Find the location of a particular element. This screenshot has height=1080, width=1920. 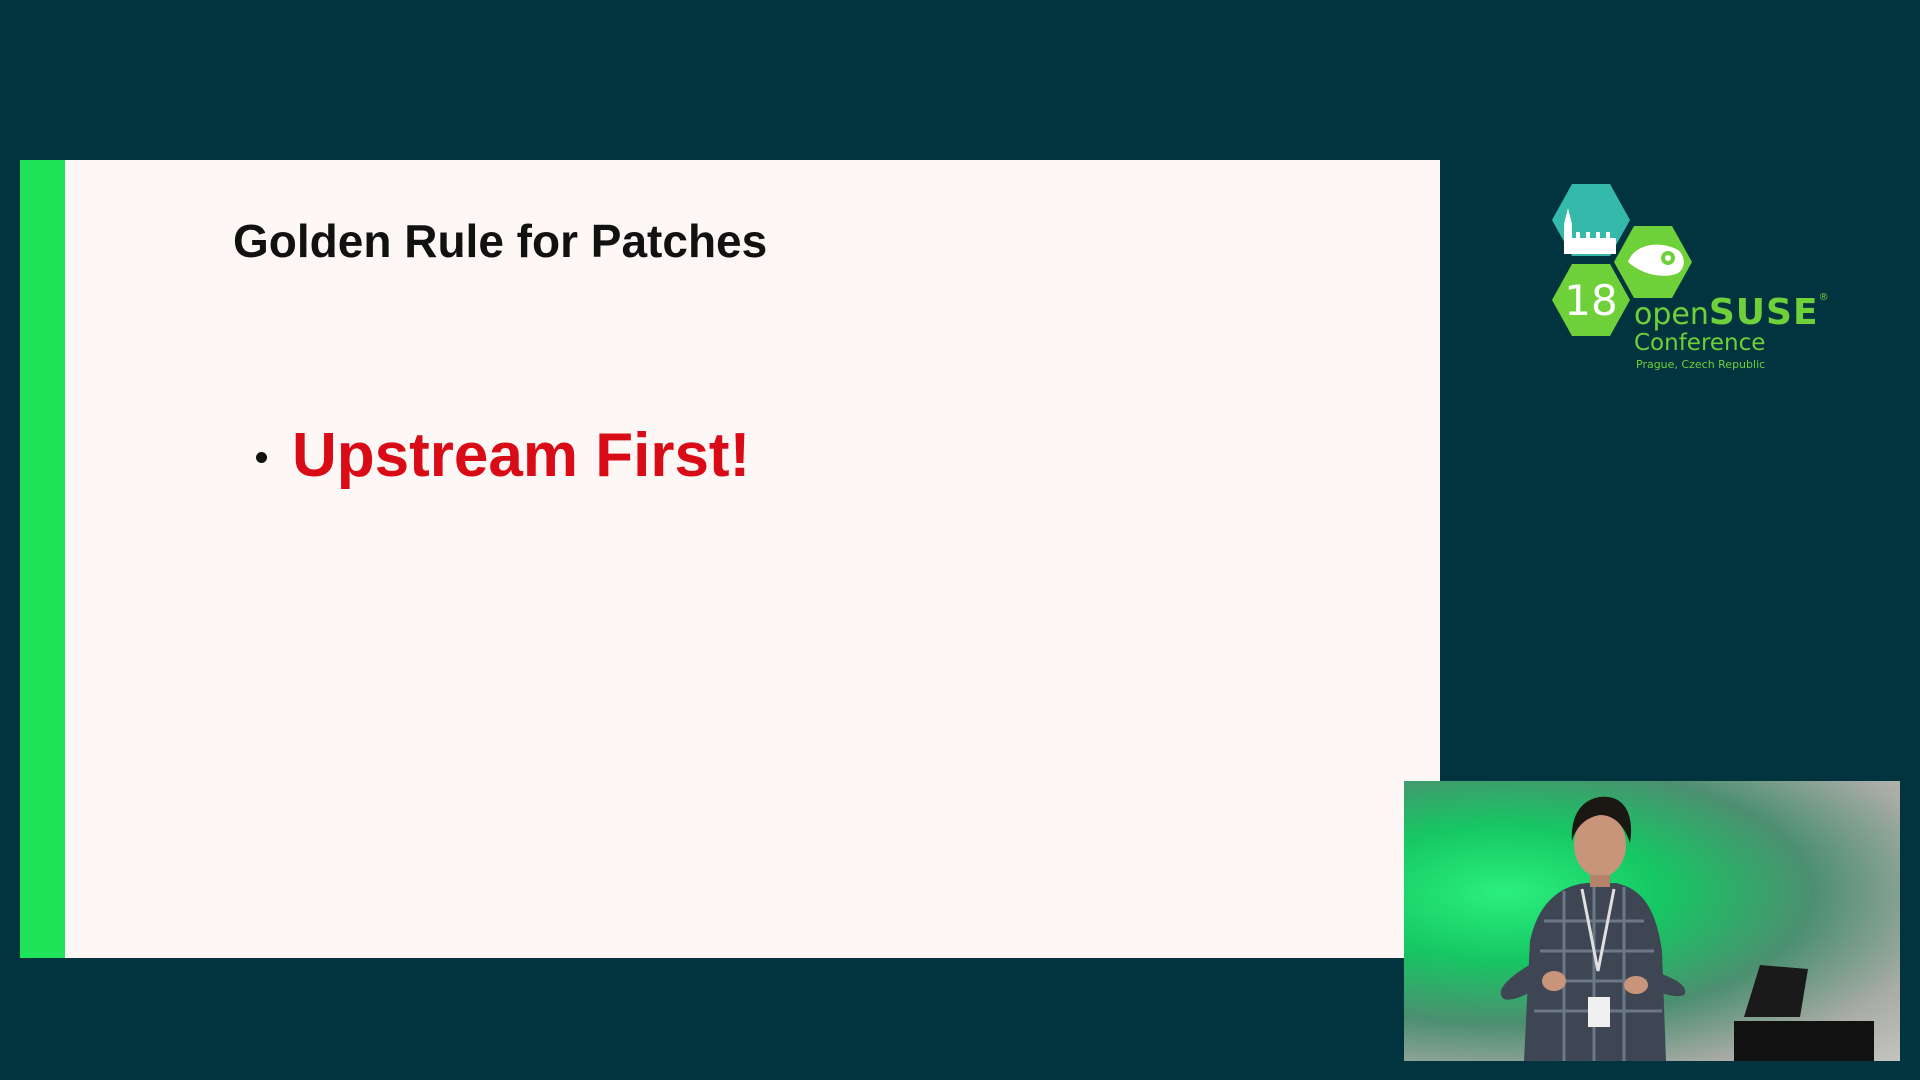

speaker-video is located at coordinates (1652, 921).